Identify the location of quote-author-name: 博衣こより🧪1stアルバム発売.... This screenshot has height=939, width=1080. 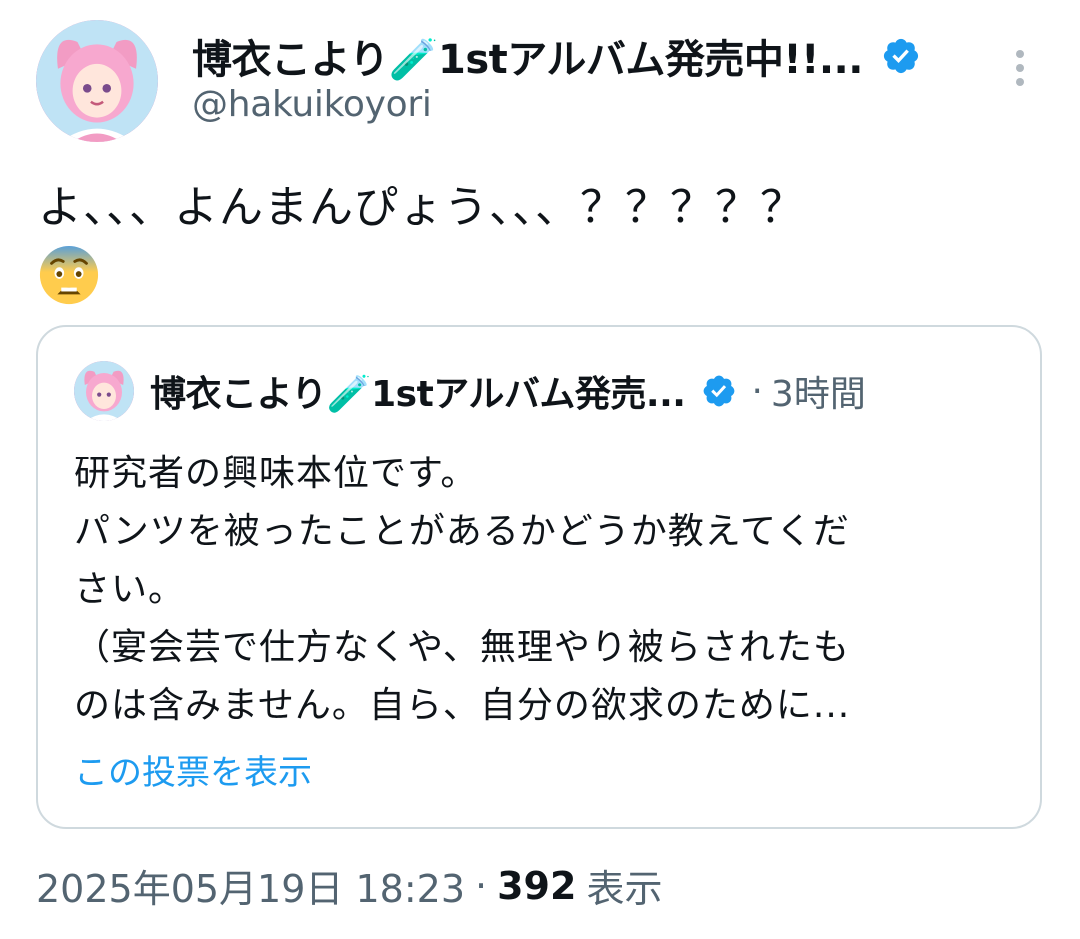
(418, 391).